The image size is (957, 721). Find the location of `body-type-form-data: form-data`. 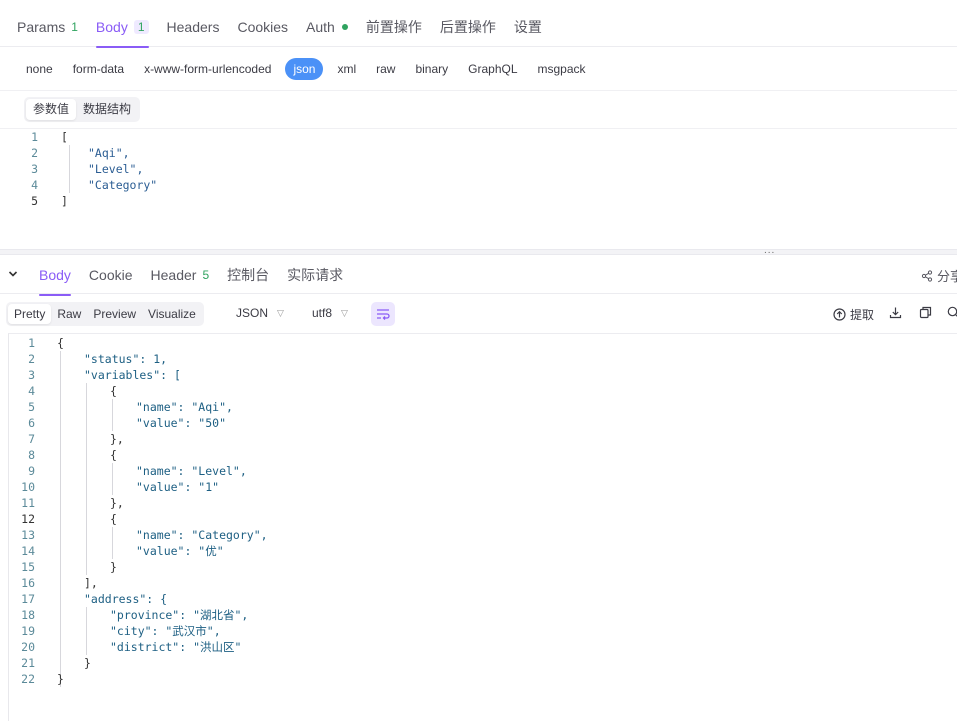

body-type-form-data: form-data is located at coordinates (98, 69).